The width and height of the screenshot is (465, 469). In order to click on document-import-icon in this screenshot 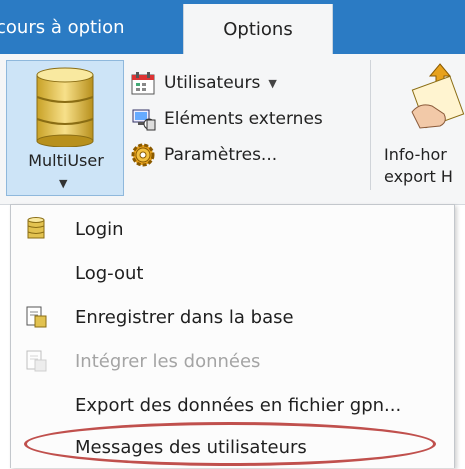, I will do `click(36, 361)`.